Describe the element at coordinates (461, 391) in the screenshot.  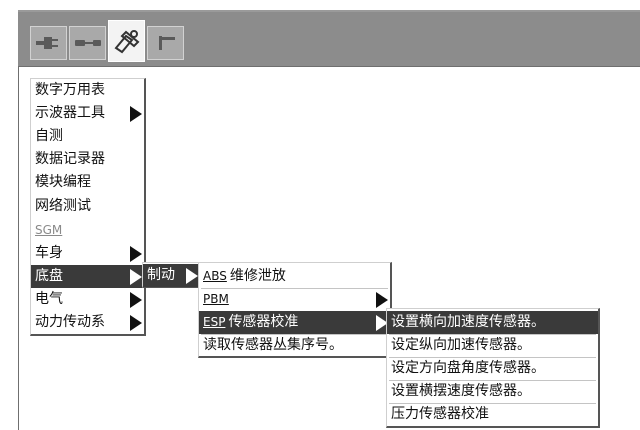
I see `item-label: 设置横摆速度传感器。` at that location.